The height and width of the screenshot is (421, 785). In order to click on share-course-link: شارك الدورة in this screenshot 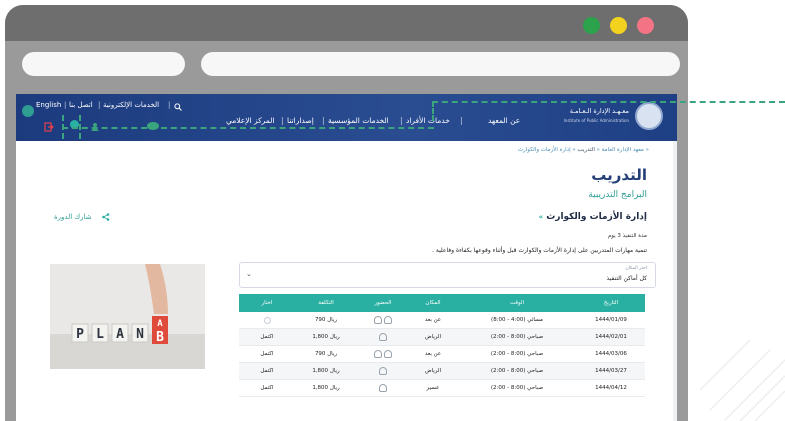, I will do `click(82, 217)`.